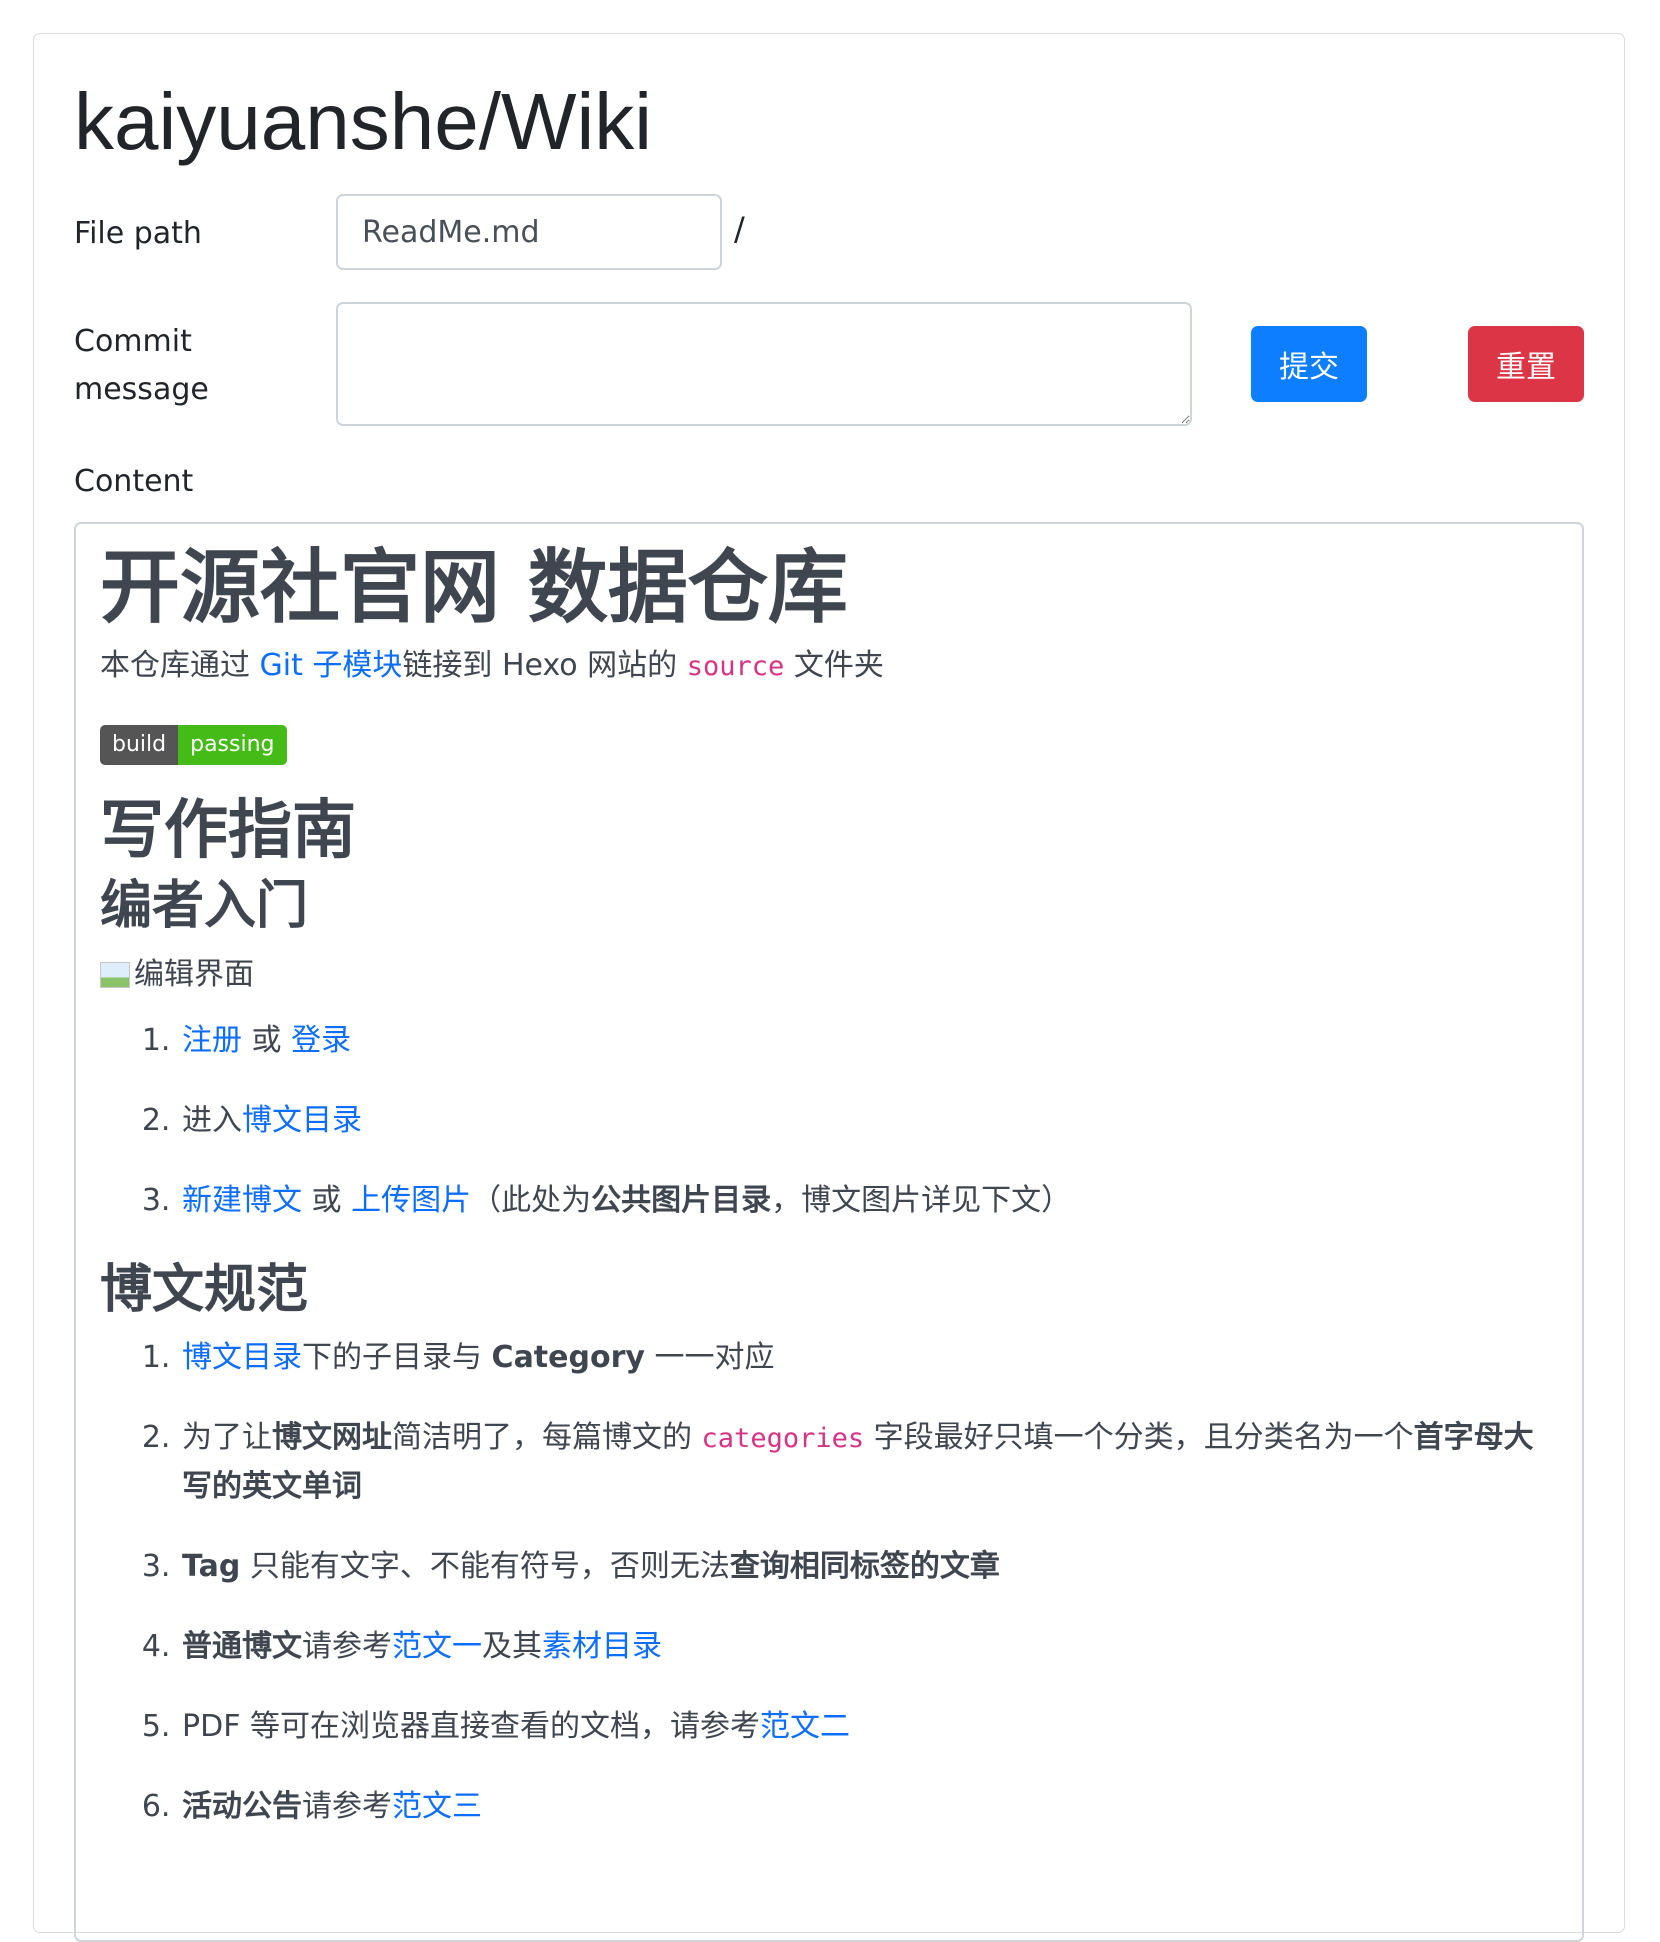 This screenshot has height=1942, width=1660. What do you see at coordinates (411, 1200) in the screenshot?
I see `upload-image-link: 上传图片` at bounding box center [411, 1200].